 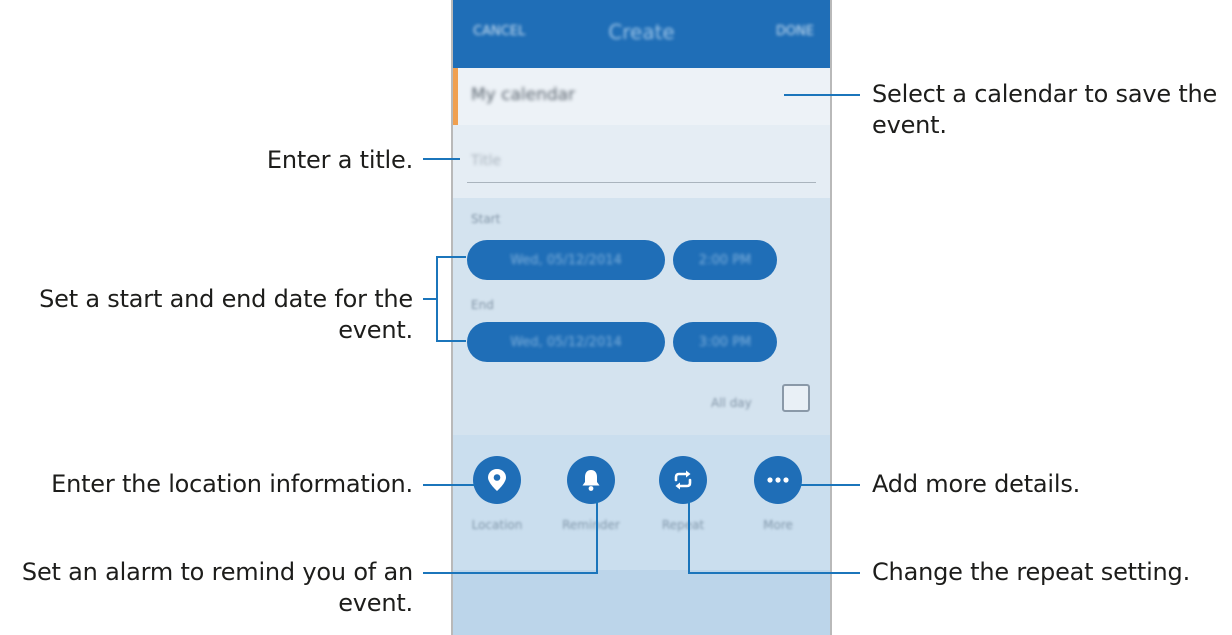 I want to click on callout-line-reminder, so click(x=510, y=573).